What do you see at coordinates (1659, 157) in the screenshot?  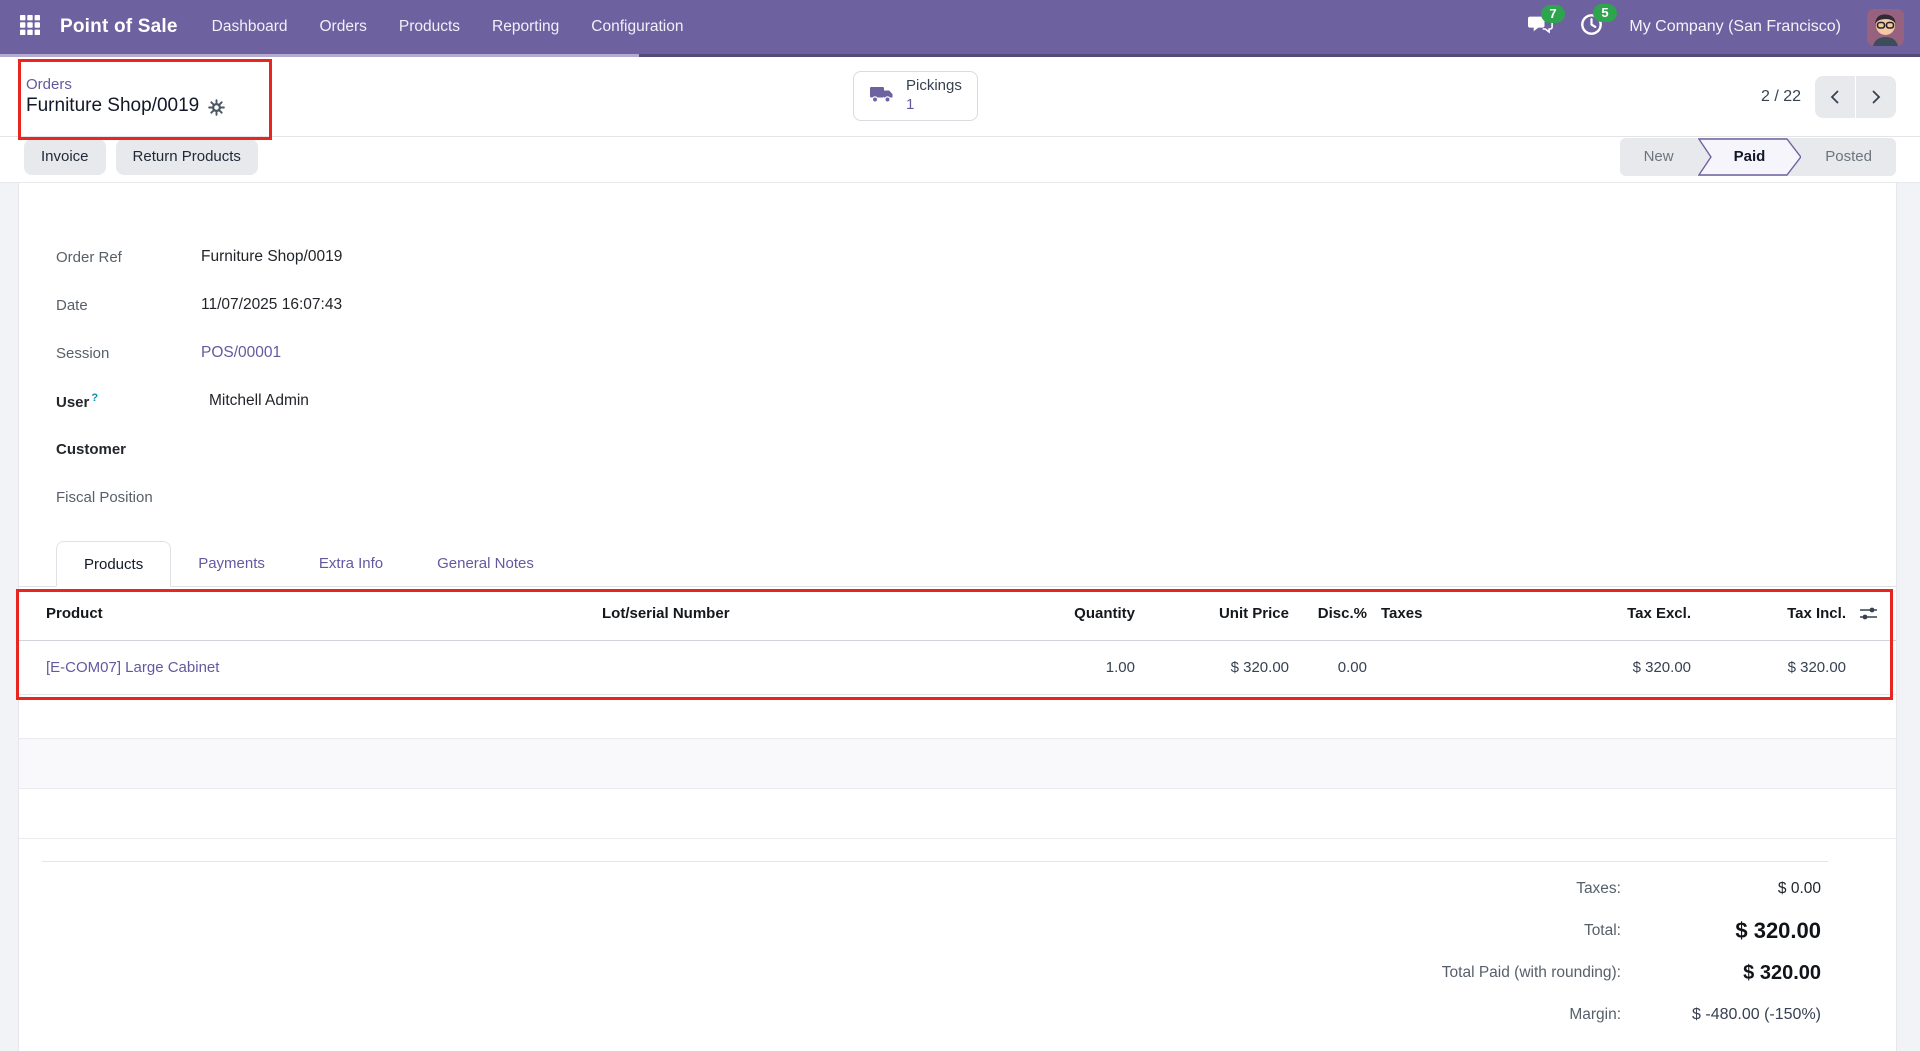 I see `status-step-new: New` at bounding box center [1659, 157].